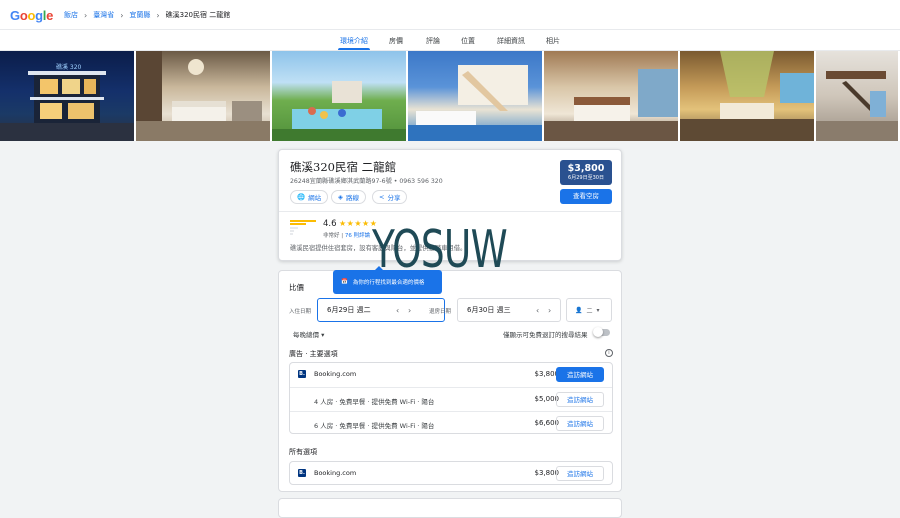 The width and height of the screenshot is (900, 518). I want to click on free-cancel-toggle, so click(601, 332).